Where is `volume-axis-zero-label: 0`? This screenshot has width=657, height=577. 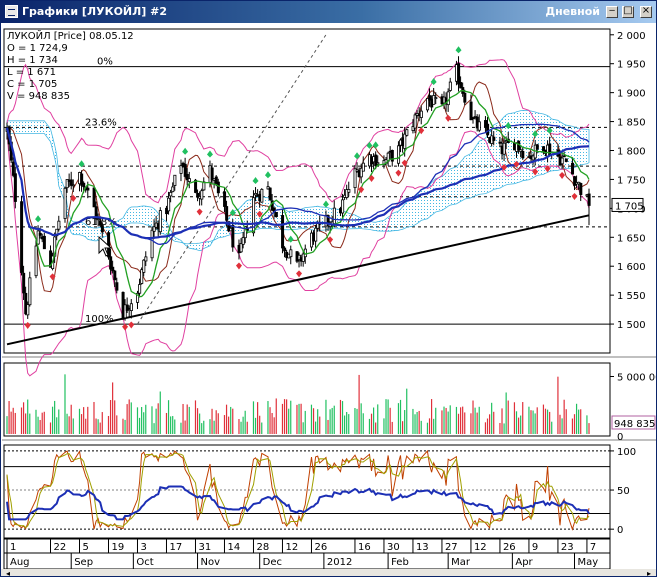
volume-axis-zero-label: 0 is located at coordinates (620, 437).